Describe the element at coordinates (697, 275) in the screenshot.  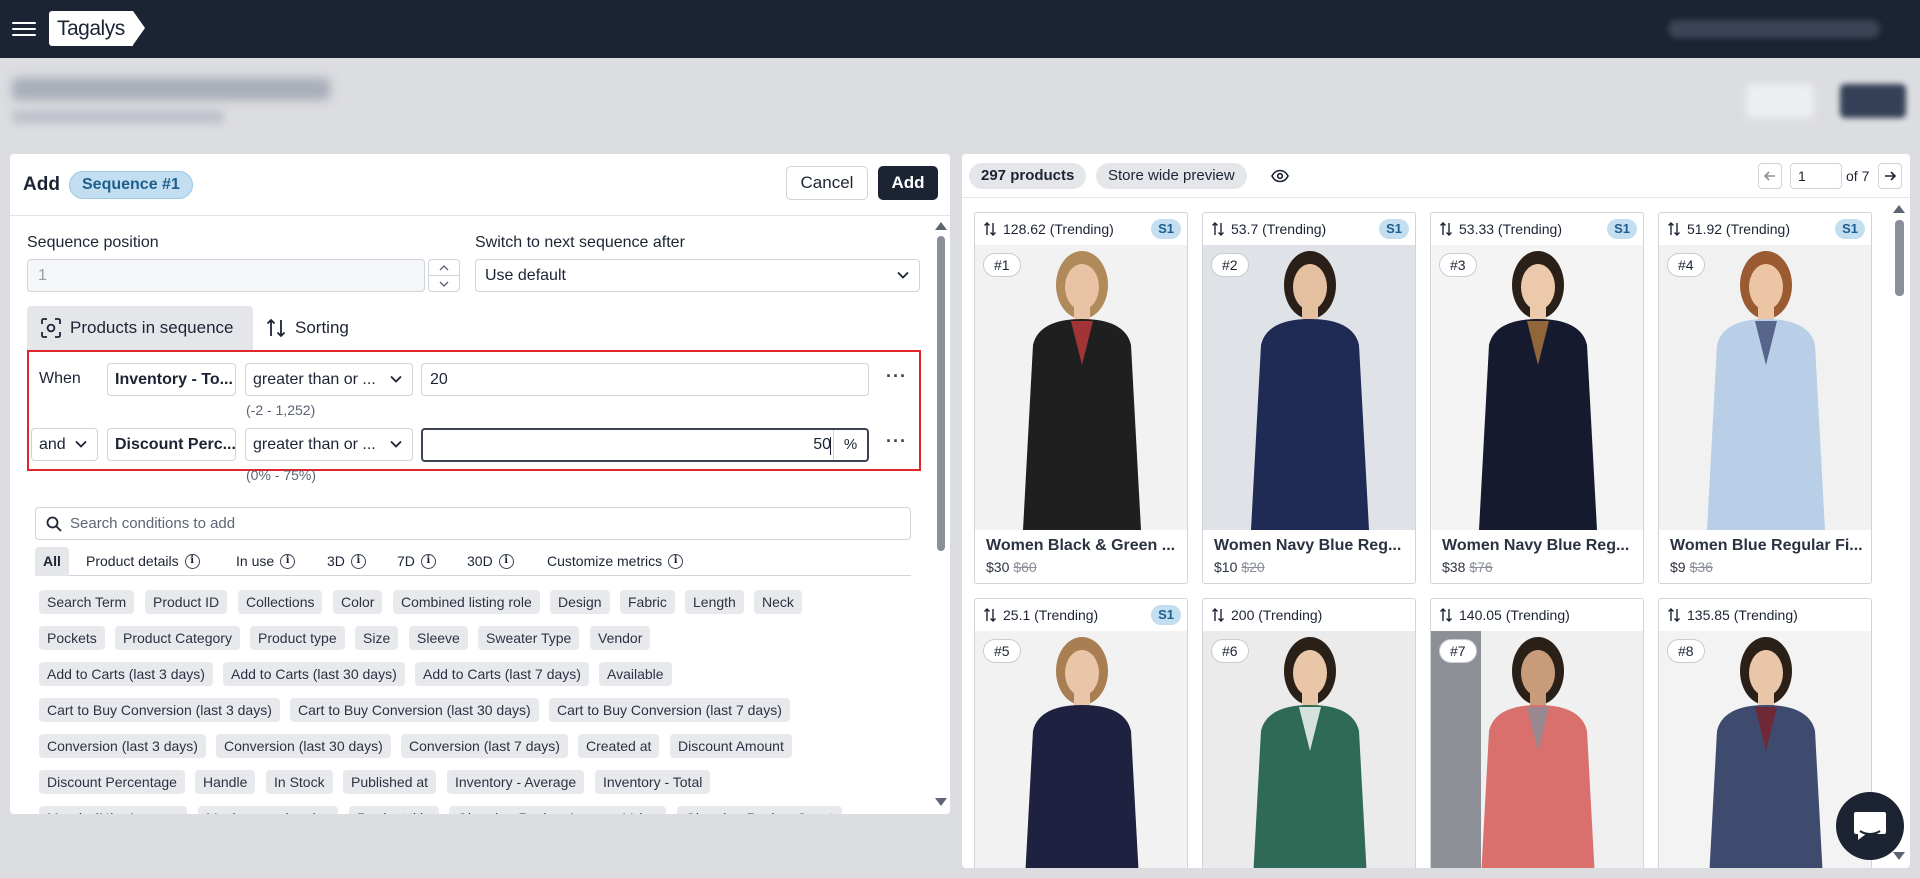
I see `switch-sequence-select: Use default` at that location.